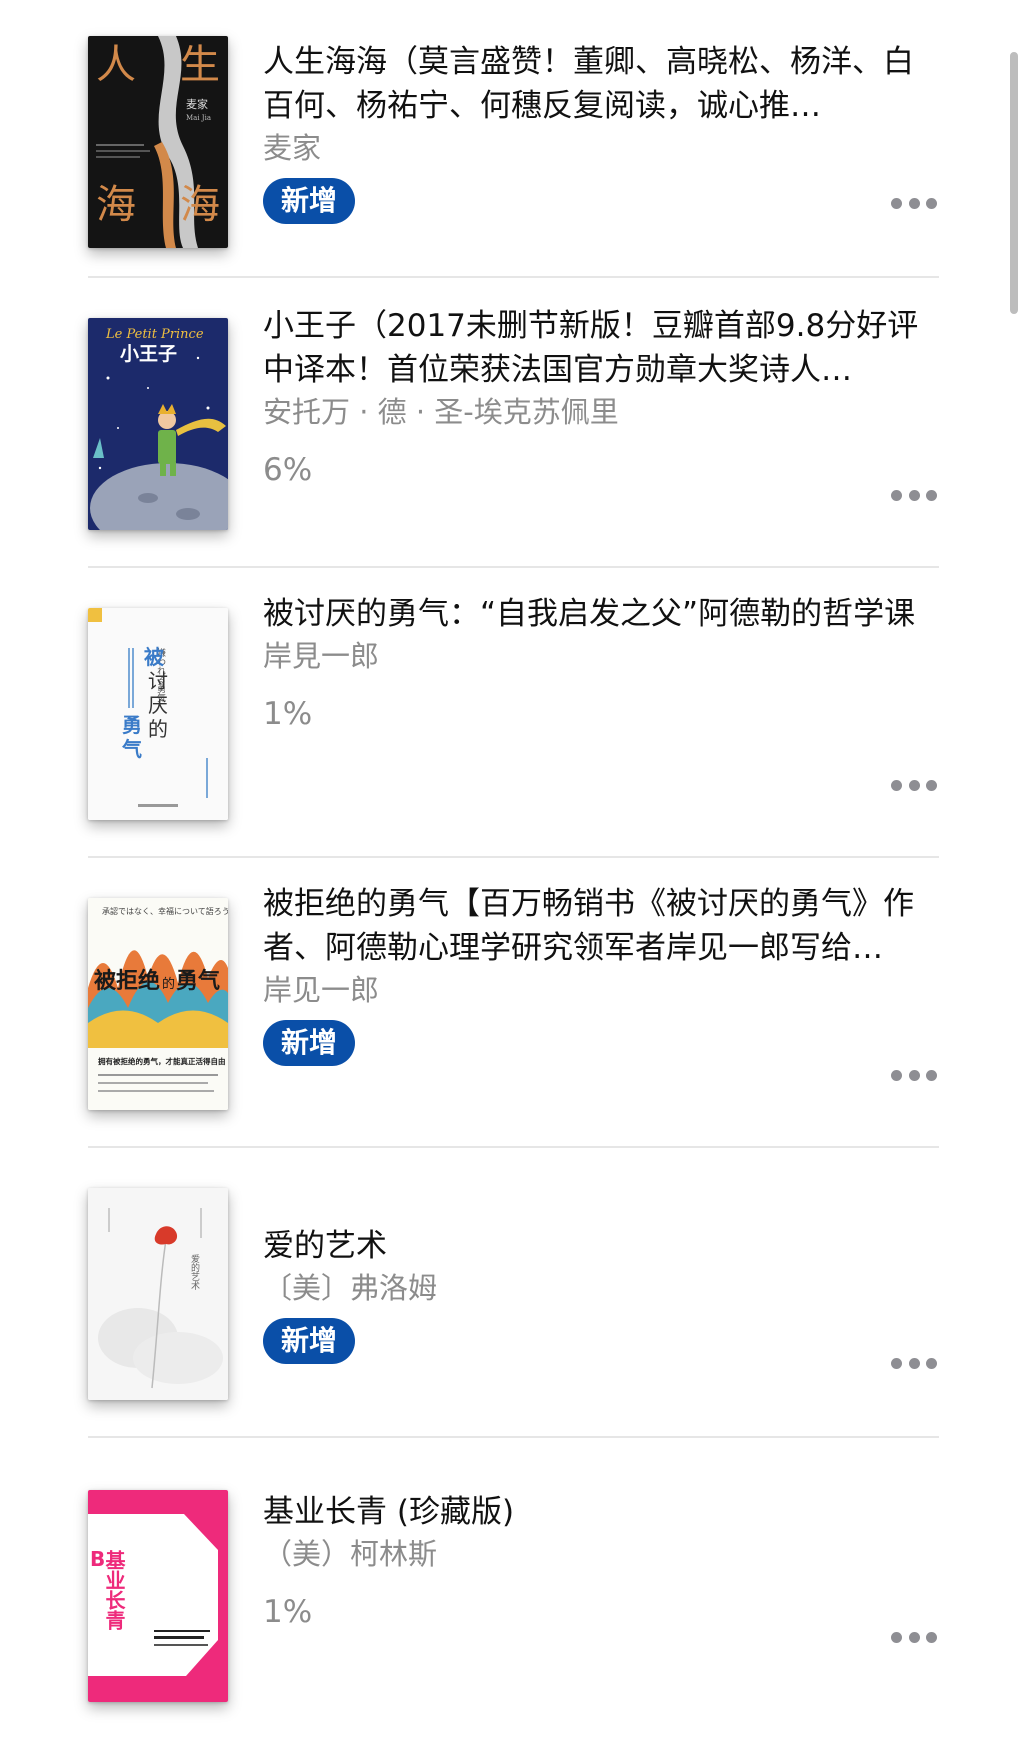  I want to click on cover-renshenghaihai: 人 生 海 海 麦家 Mai Jia, so click(158, 142).